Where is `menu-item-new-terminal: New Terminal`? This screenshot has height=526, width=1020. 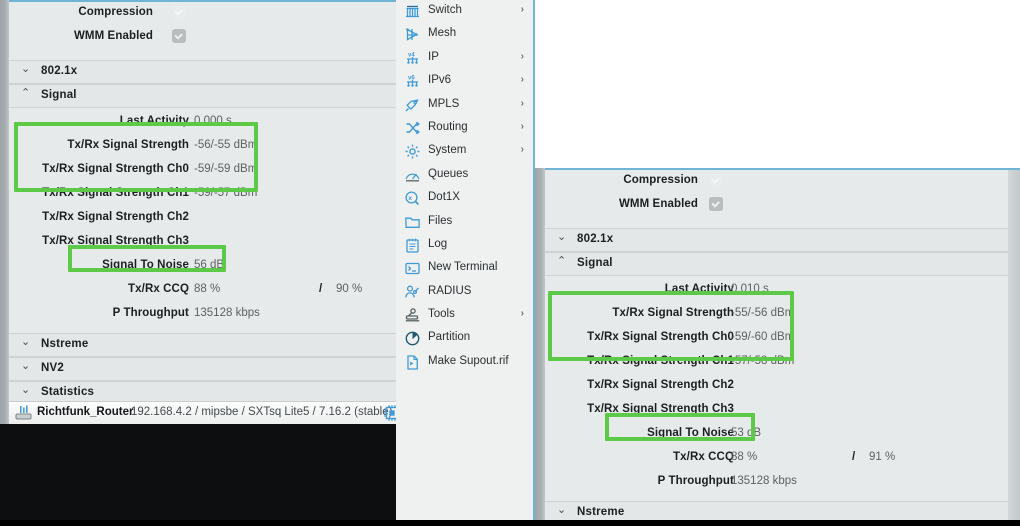 menu-item-new-terminal: New Terminal is located at coordinates (464, 268).